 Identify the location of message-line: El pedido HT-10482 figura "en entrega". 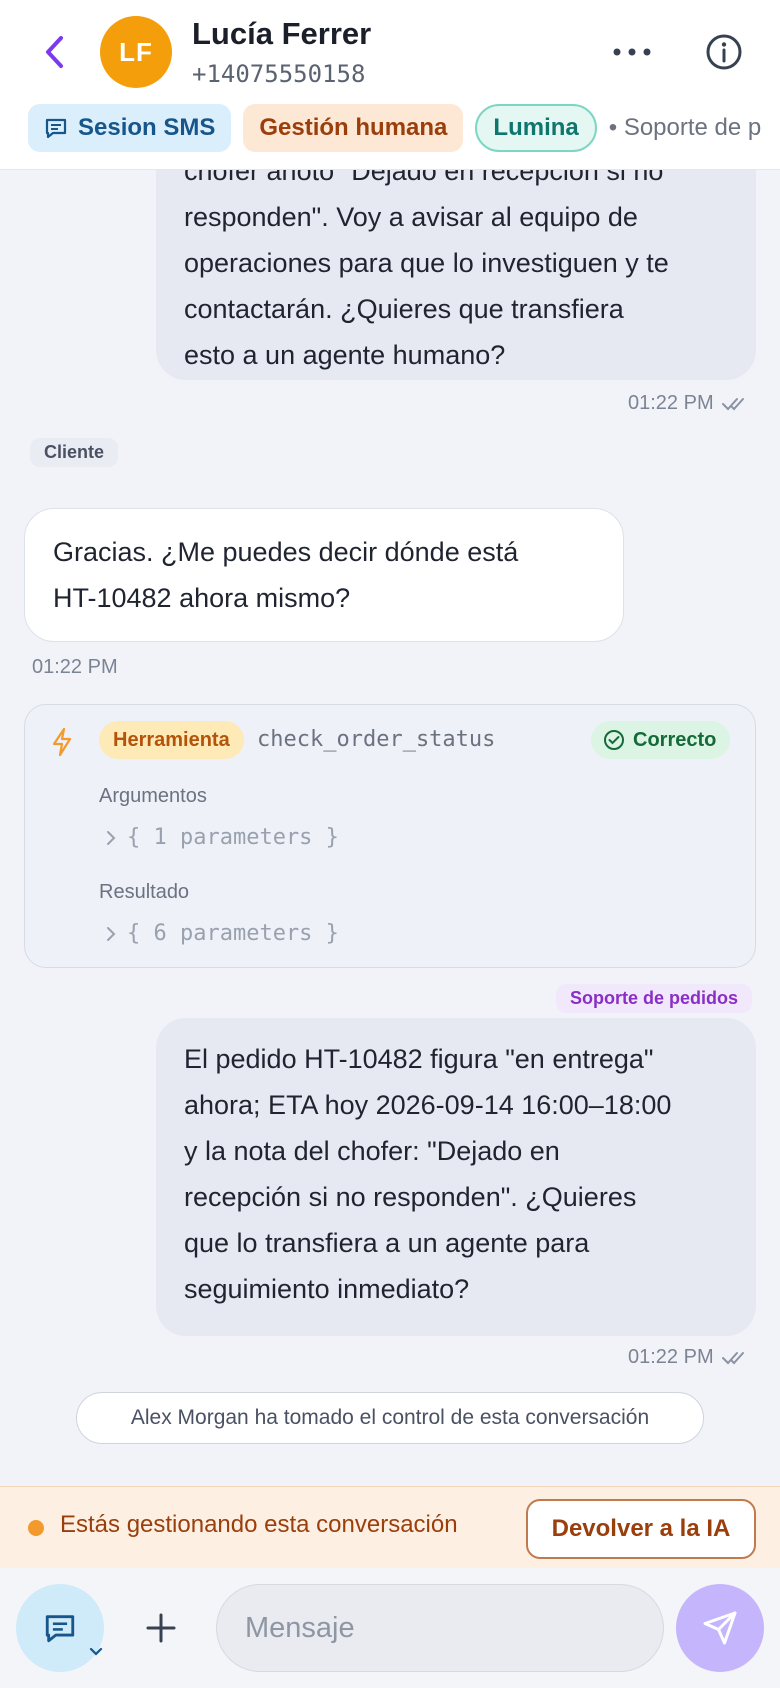
(419, 1059).